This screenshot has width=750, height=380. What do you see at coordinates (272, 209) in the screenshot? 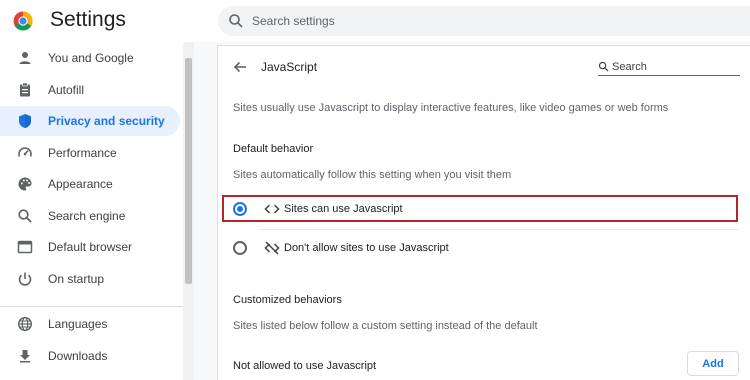
I see `code-brackets-icon` at bounding box center [272, 209].